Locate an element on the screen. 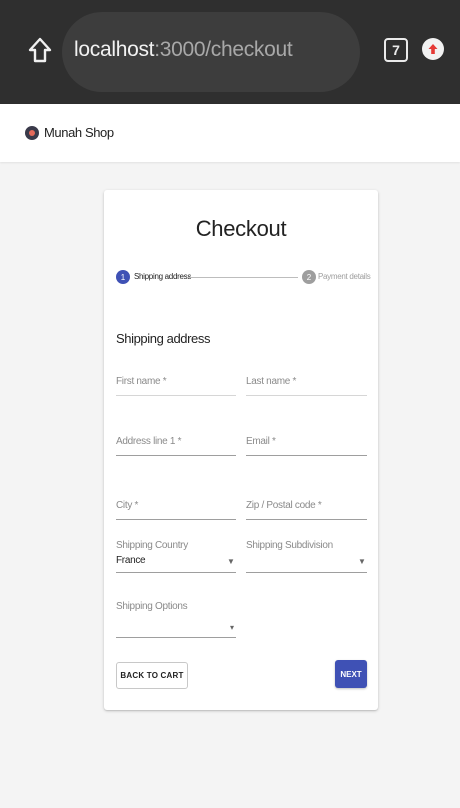 This screenshot has width=460, height=808. email-field: Email * is located at coordinates (306, 447).